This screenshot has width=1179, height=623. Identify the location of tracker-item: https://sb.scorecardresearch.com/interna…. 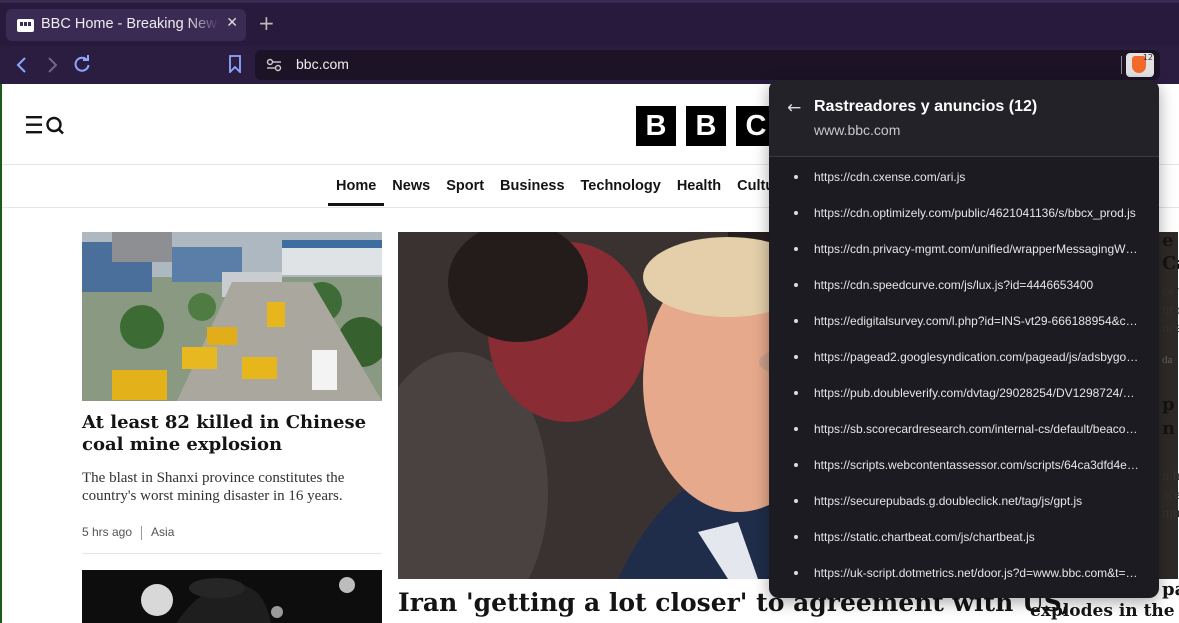
(964, 432).